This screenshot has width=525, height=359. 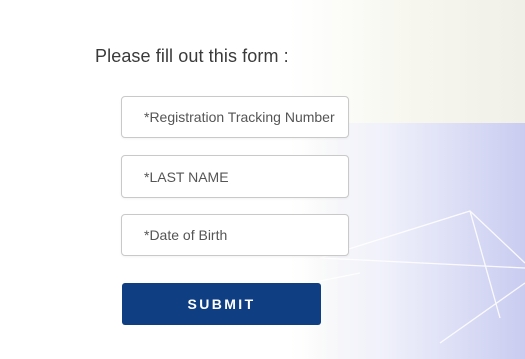 What do you see at coordinates (235, 235) in the screenshot?
I see `date-of-birth-input` at bounding box center [235, 235].